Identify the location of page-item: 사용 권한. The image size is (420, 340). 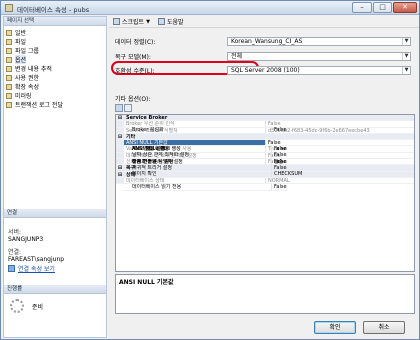
(56, 77).